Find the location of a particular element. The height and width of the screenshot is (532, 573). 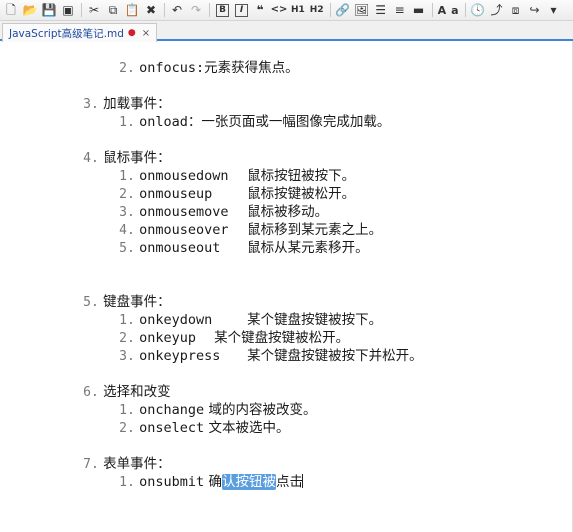

ordered-list-icon: ≡ is located at coordinates (400, 10).